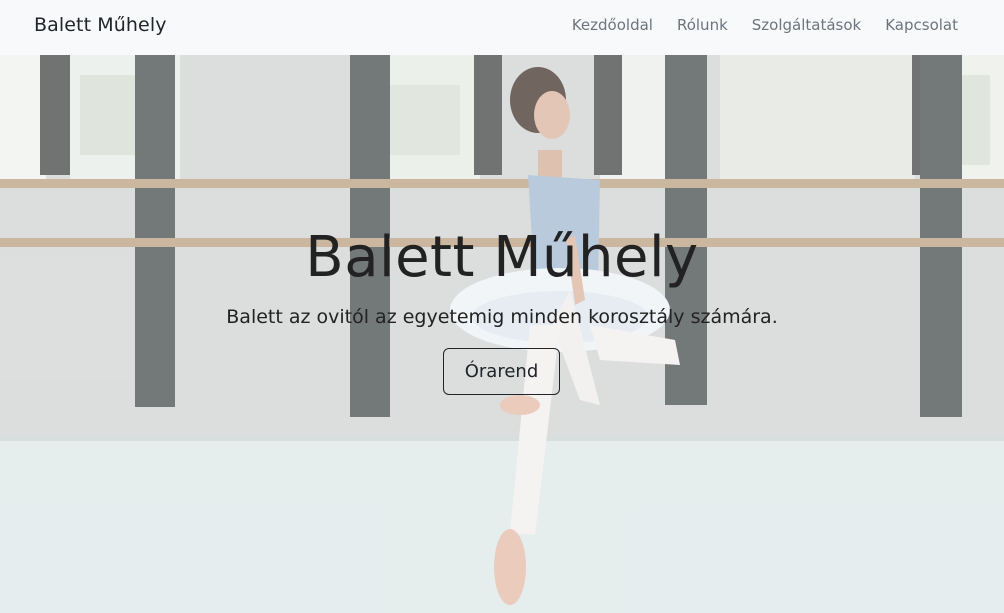 This screenshot has height=613, width=1004. What do you see at coordinates (501, 371) in the screenshot?
I see `schedule-button: Órarend` at bounding box center [501, 371].